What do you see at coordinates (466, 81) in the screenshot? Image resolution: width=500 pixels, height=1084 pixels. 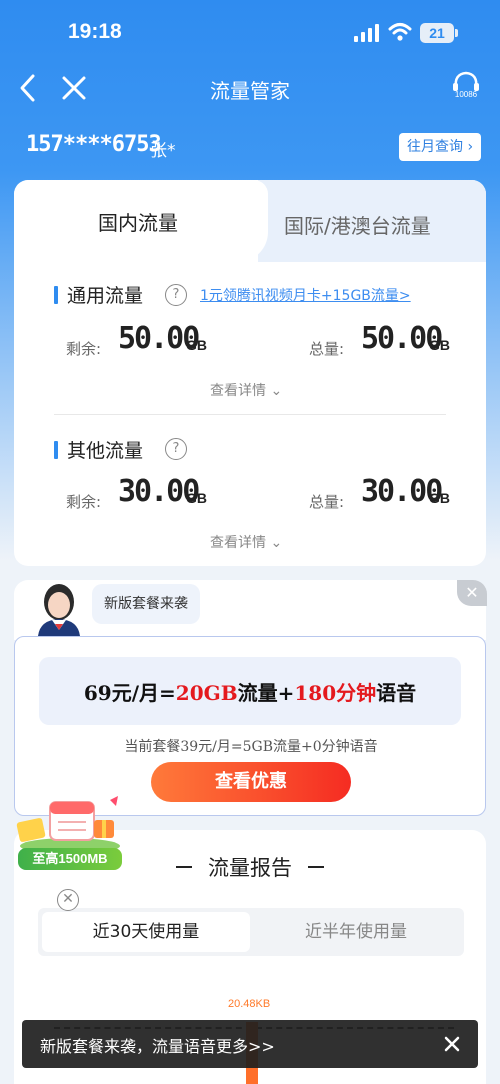 I see `headset-icon` at bounding box center [466, 81].